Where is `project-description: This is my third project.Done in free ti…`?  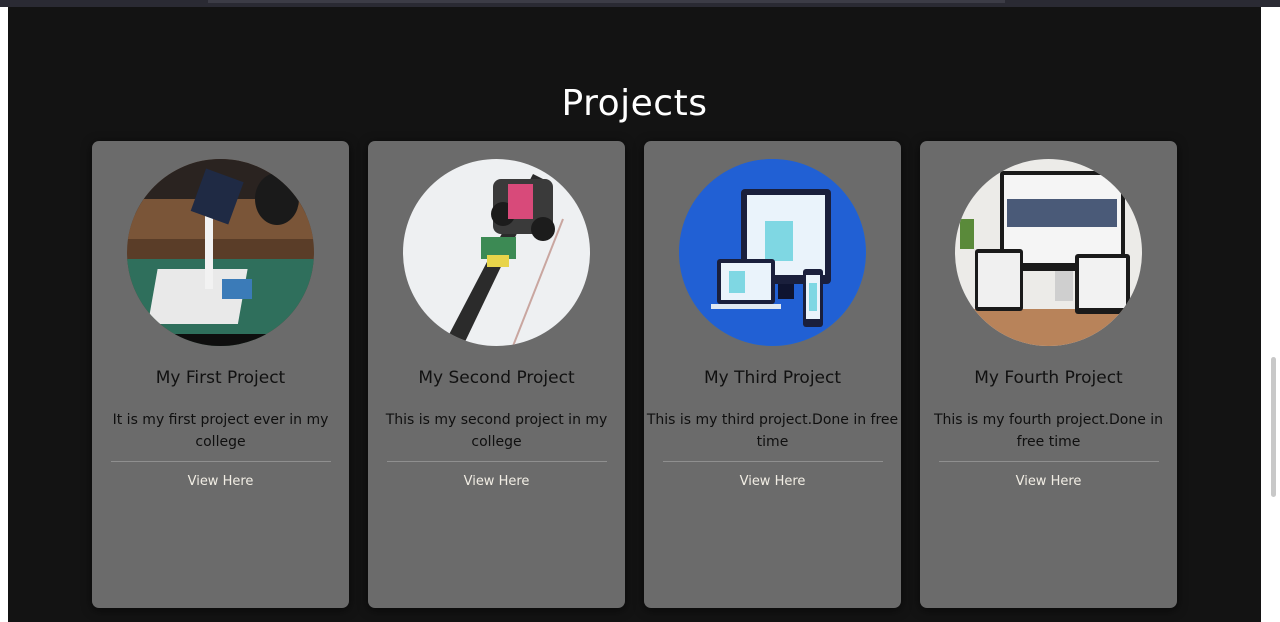 project-description: This is my third project.Done in free ti… is located at coordinates (772, 431).